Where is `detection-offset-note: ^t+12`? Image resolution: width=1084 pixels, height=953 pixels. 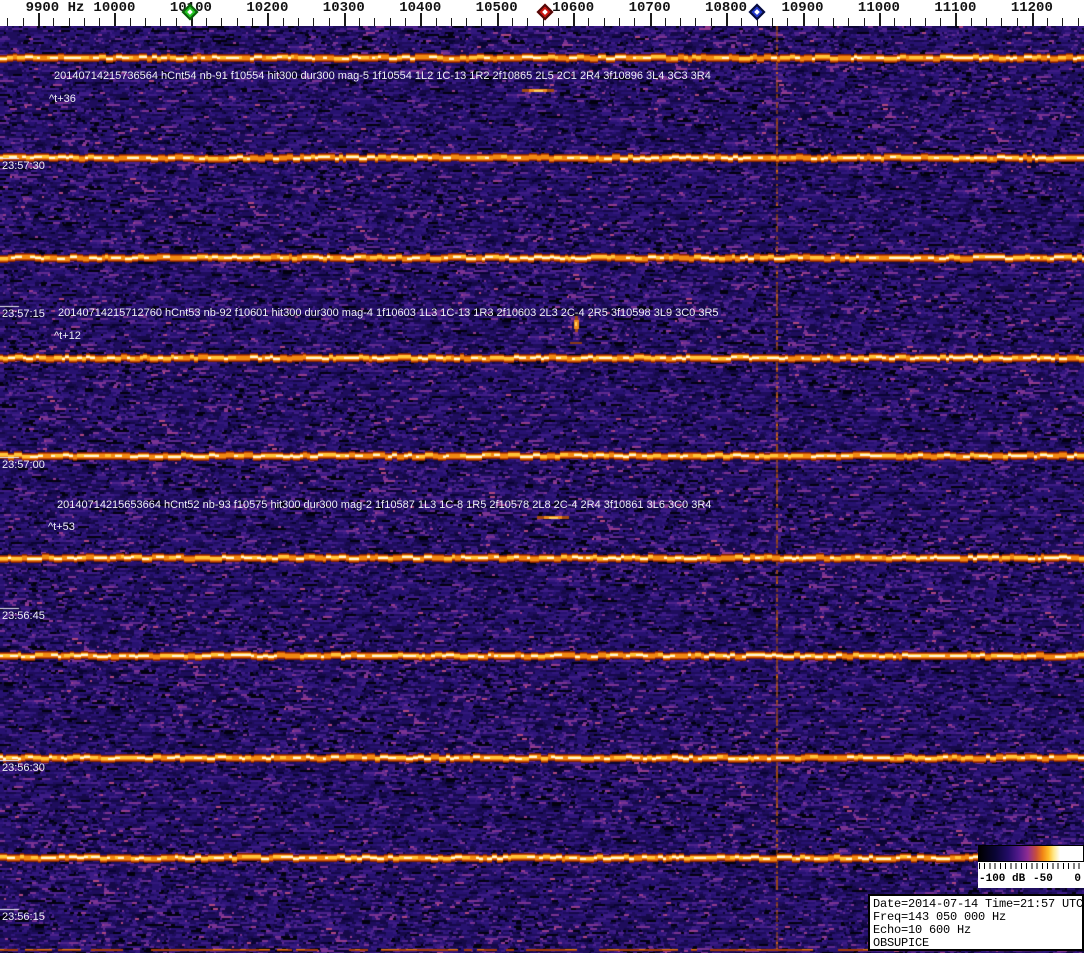 detection-offset-note: ^t+12 is located at coordinates (67, 336).